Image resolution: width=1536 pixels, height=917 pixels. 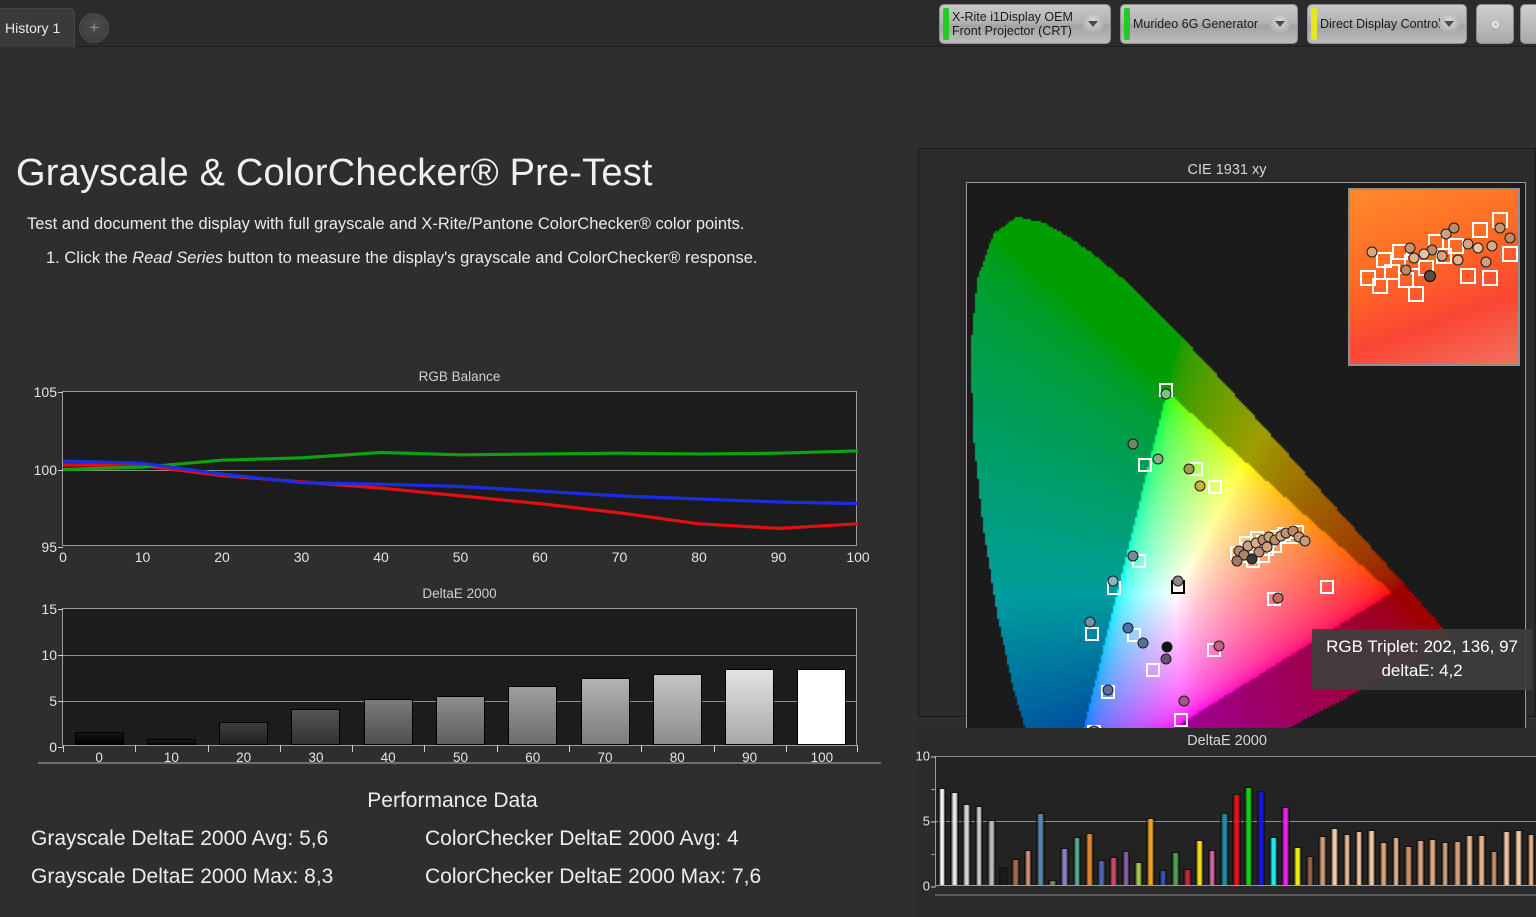 I want to click on grayscale-max-label: Grayscale DeltaE 2000 Max:, so click(x=165, y=876).